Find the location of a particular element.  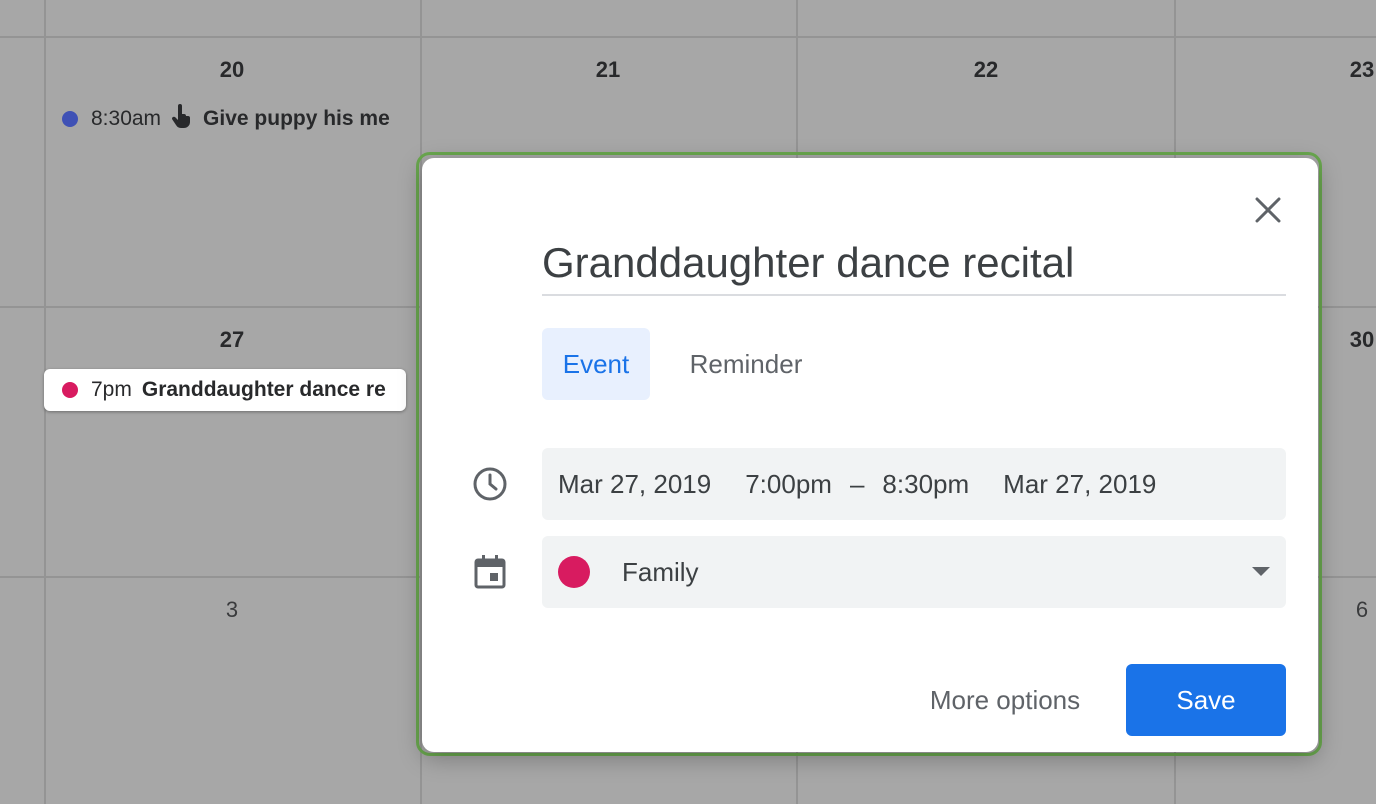

clock-icon is located at coordinates (490, 484).